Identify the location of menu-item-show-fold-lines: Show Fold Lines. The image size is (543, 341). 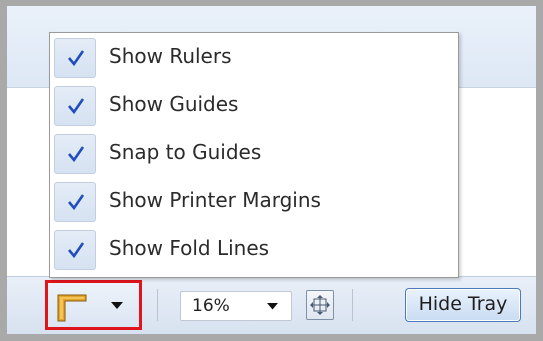
(254, 249).